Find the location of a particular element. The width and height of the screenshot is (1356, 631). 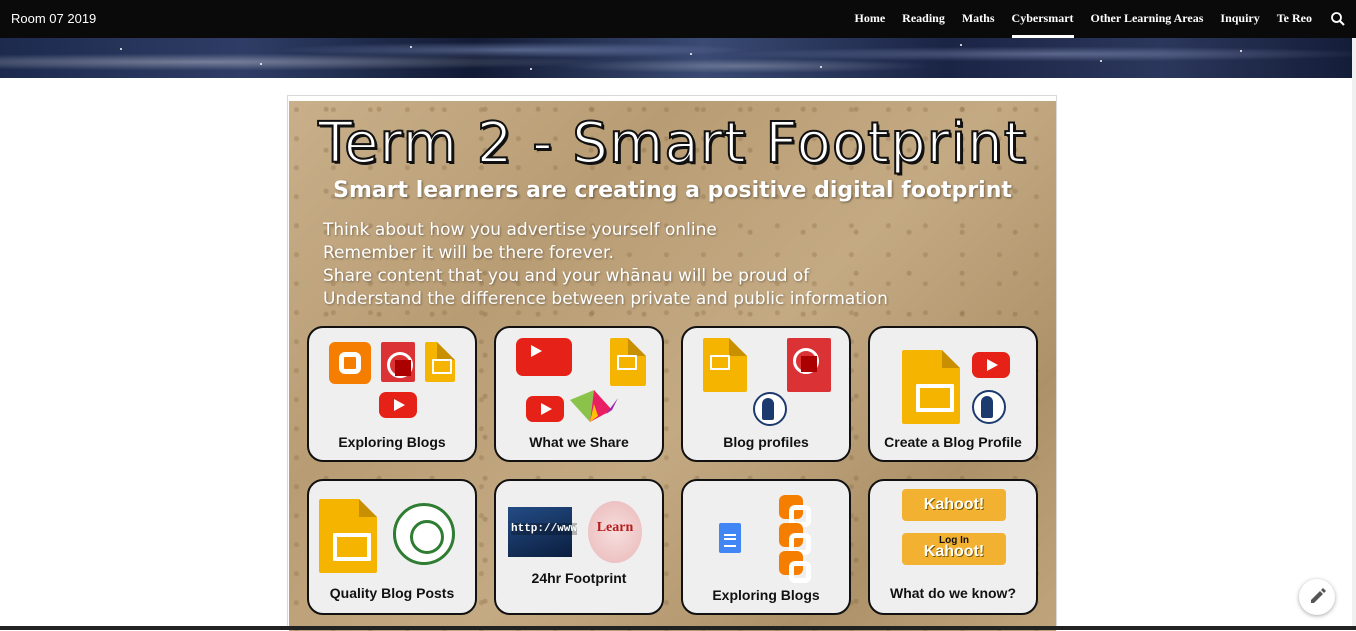

card-label: Blog profiles is located at coordinates (766, 442).